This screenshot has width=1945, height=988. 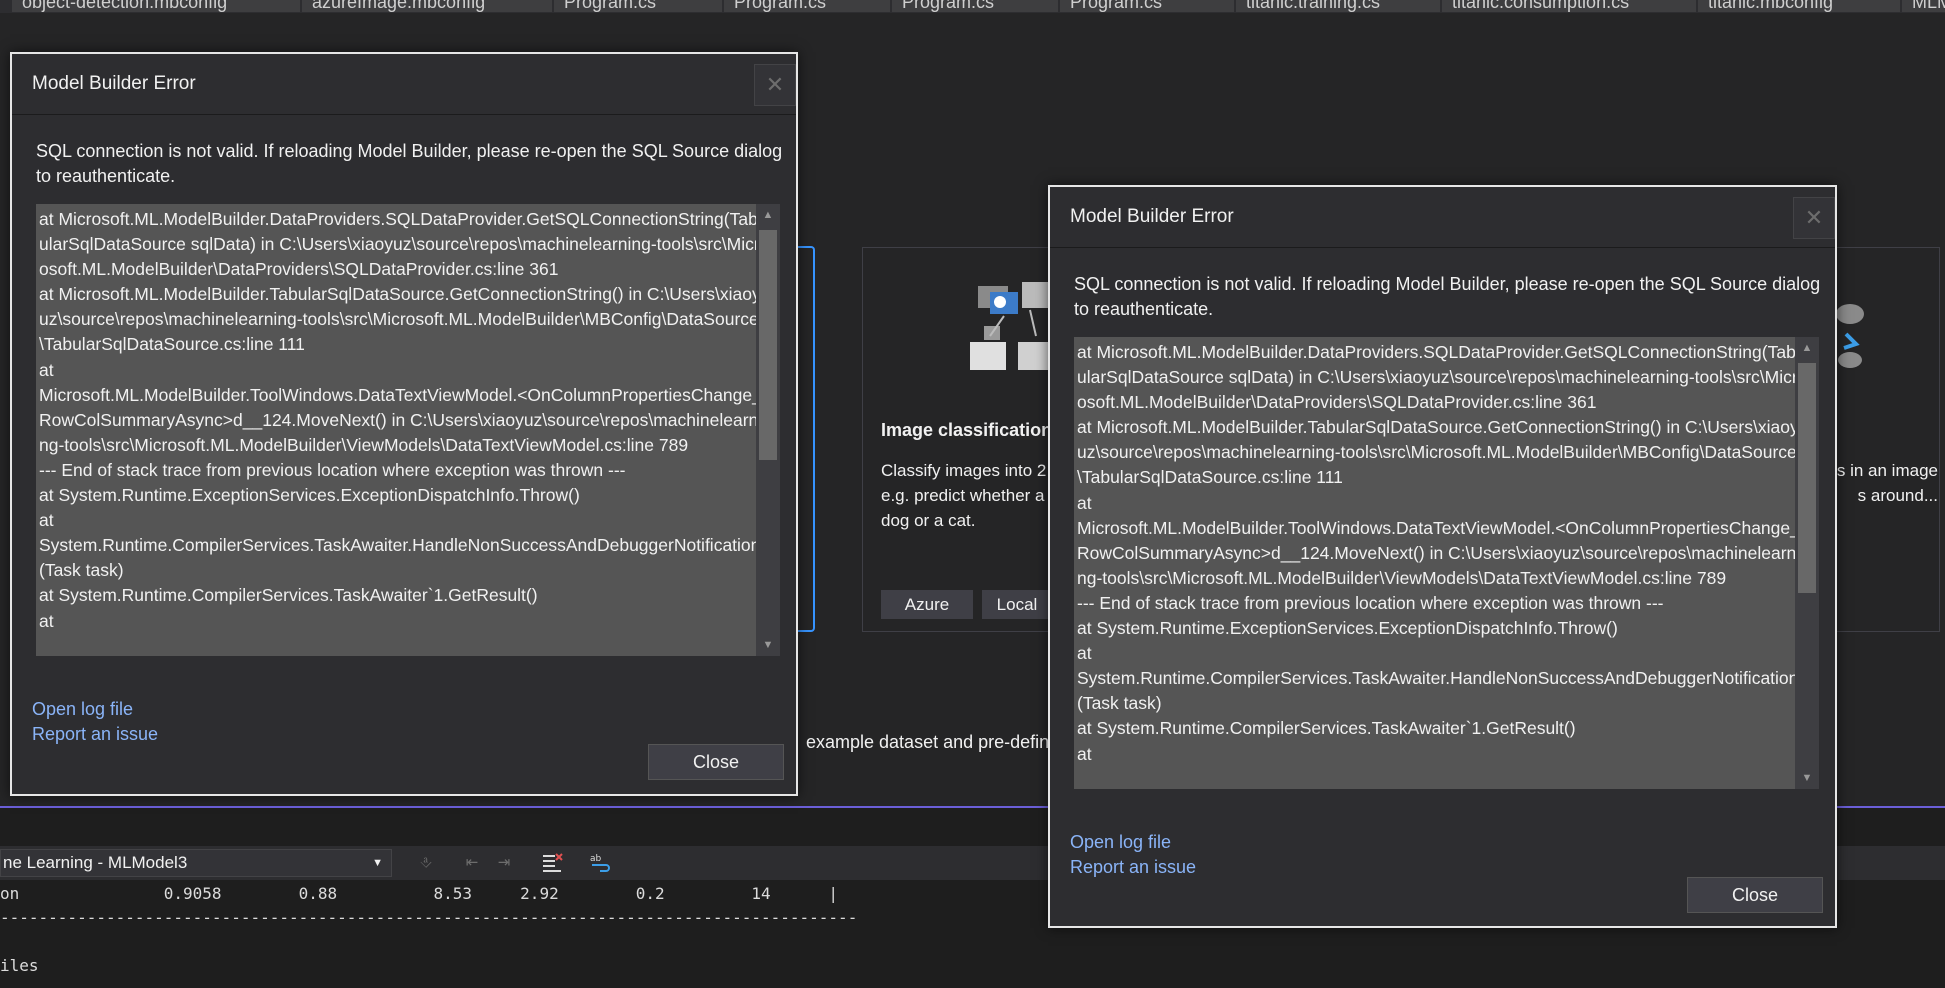 What do you see at coordinates (808, 6) in the screenshot?
I see `tab-program-cs-2: Program.cs` at bounding box center [808, 6].